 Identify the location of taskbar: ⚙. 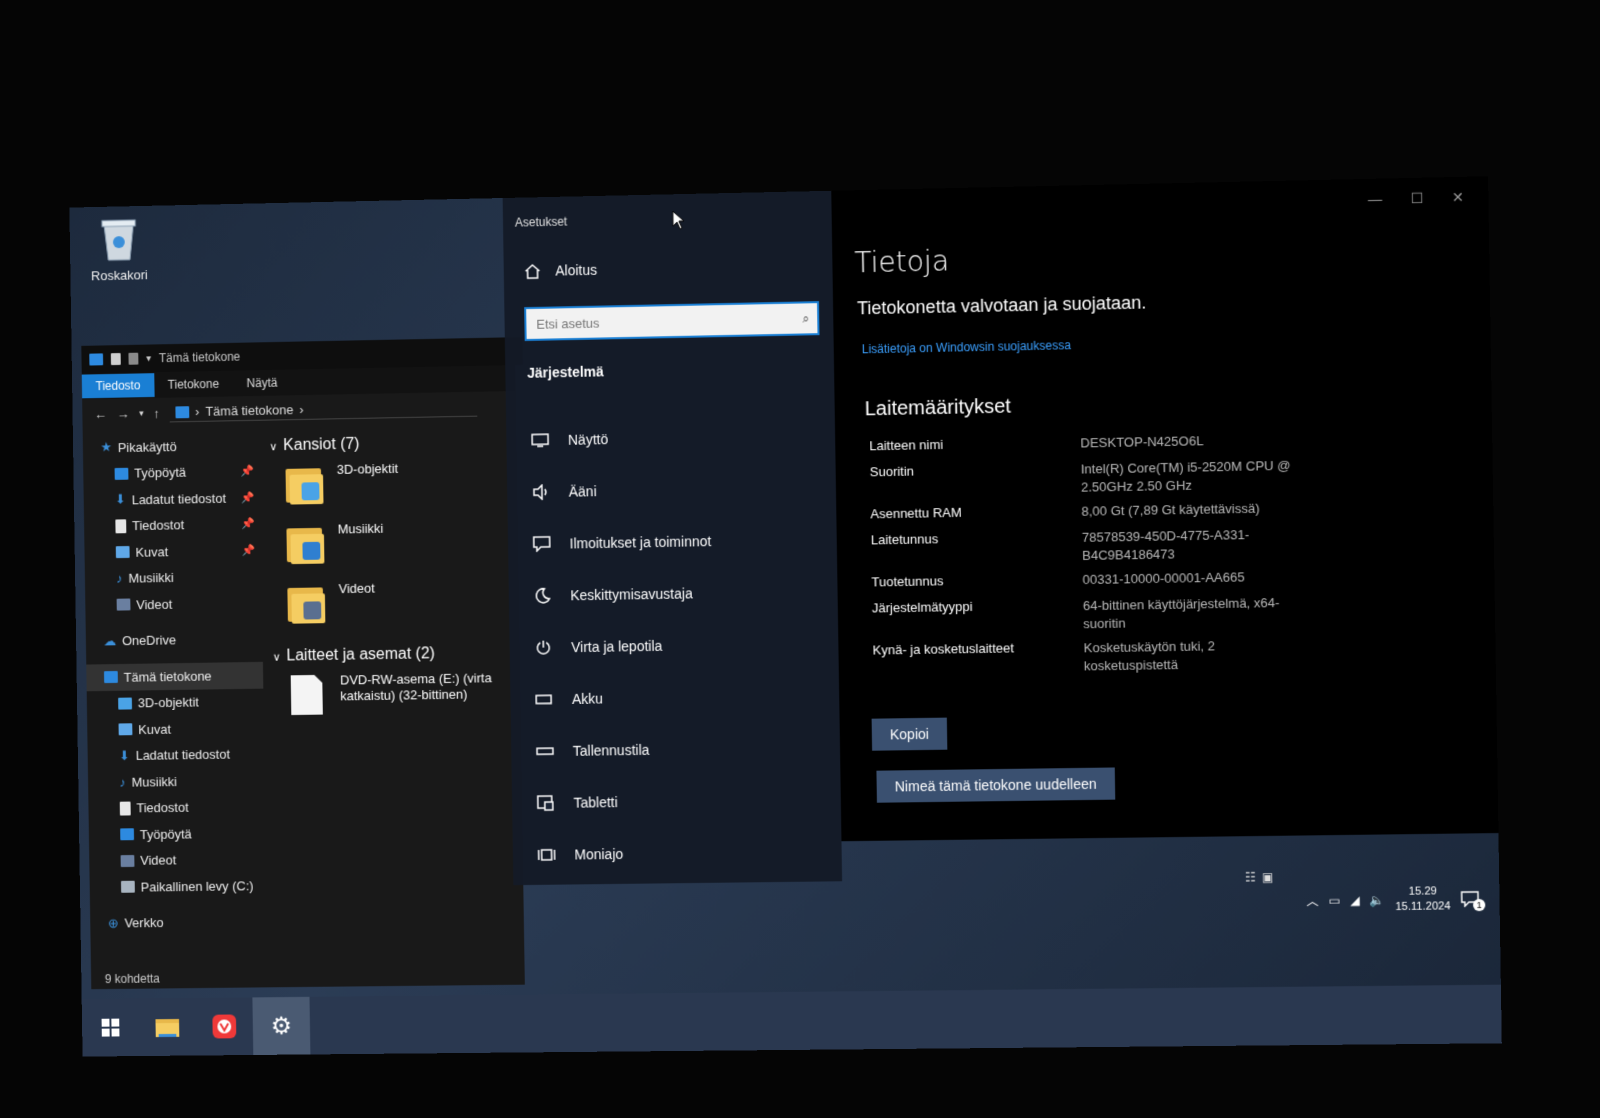
(791, 1020).